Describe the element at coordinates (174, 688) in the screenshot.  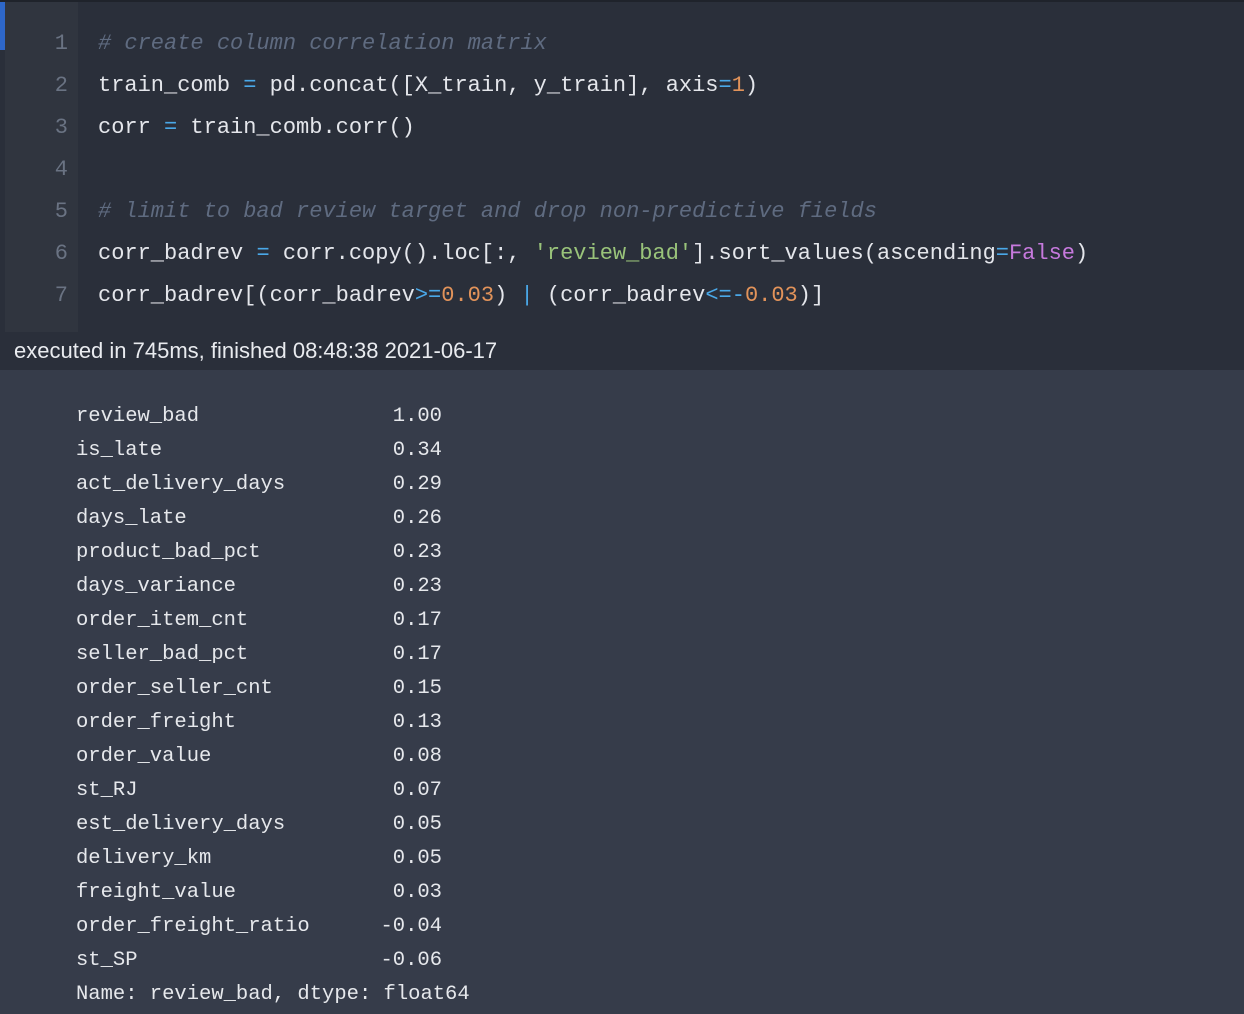
I see `output-field-name: order_seller_cnt` at that location.